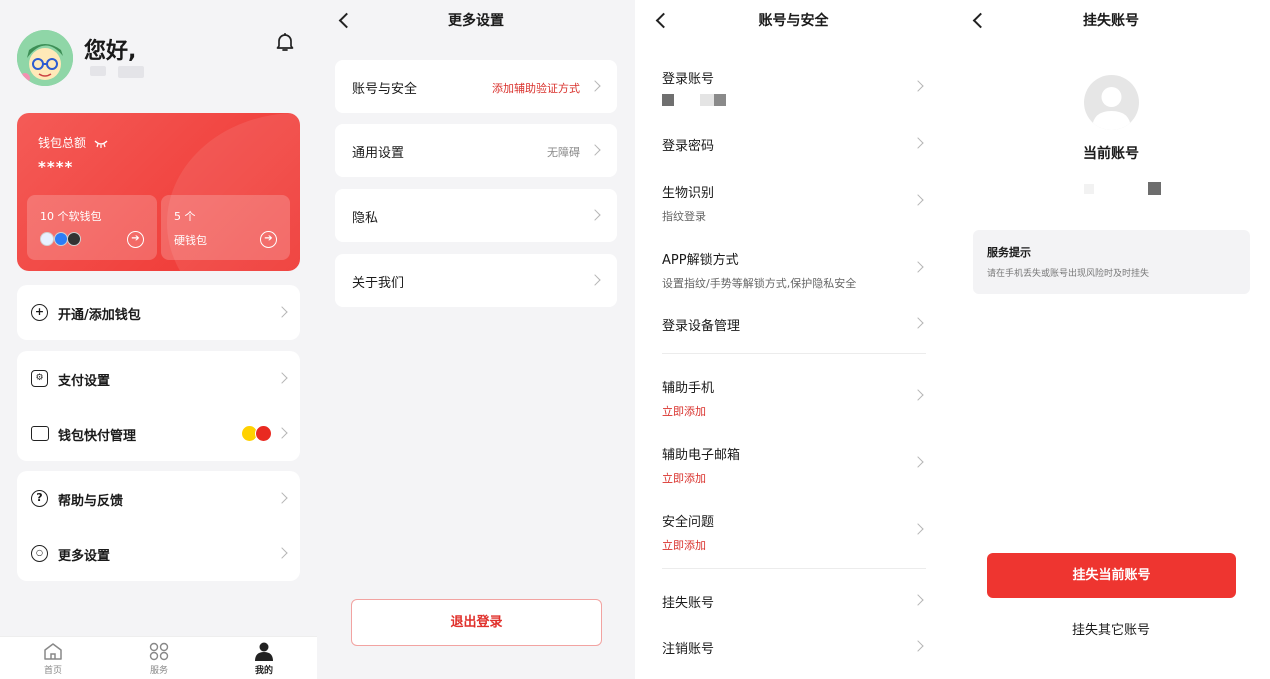 The image size is (1270, 679). I want to click on menu-item-help: ? 帮助与反馈, so click(158, 498).